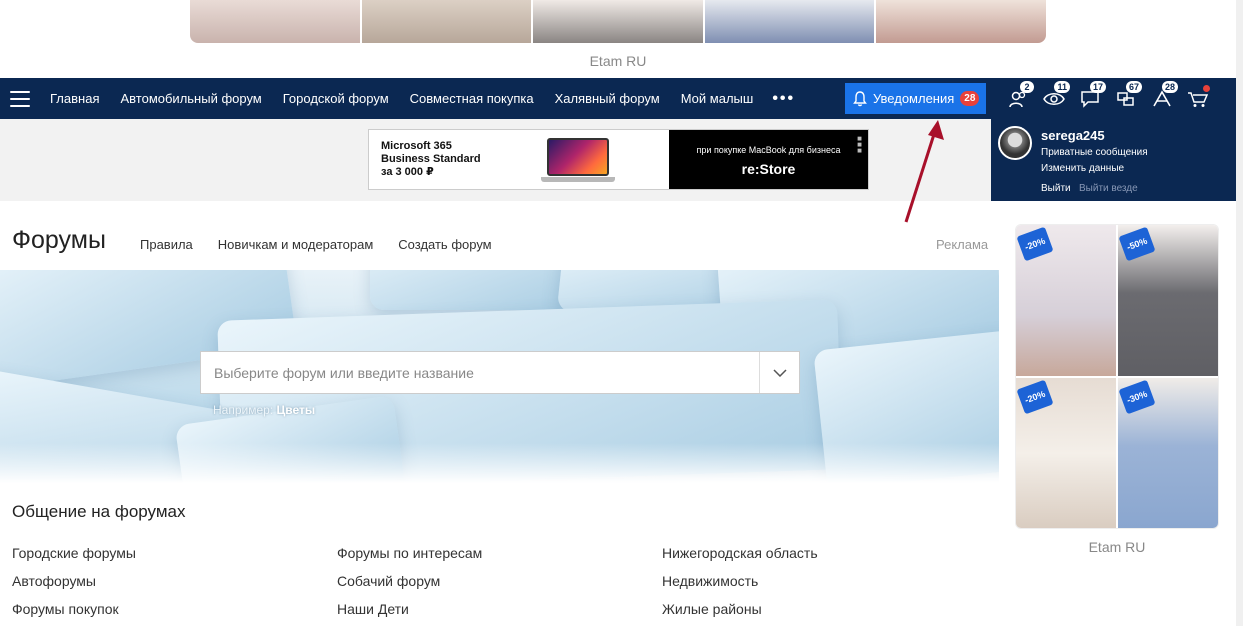 The width and height of the screenshot is (1243, 626). I want to click on ad-product-image: -50%, so click(1168, 300).